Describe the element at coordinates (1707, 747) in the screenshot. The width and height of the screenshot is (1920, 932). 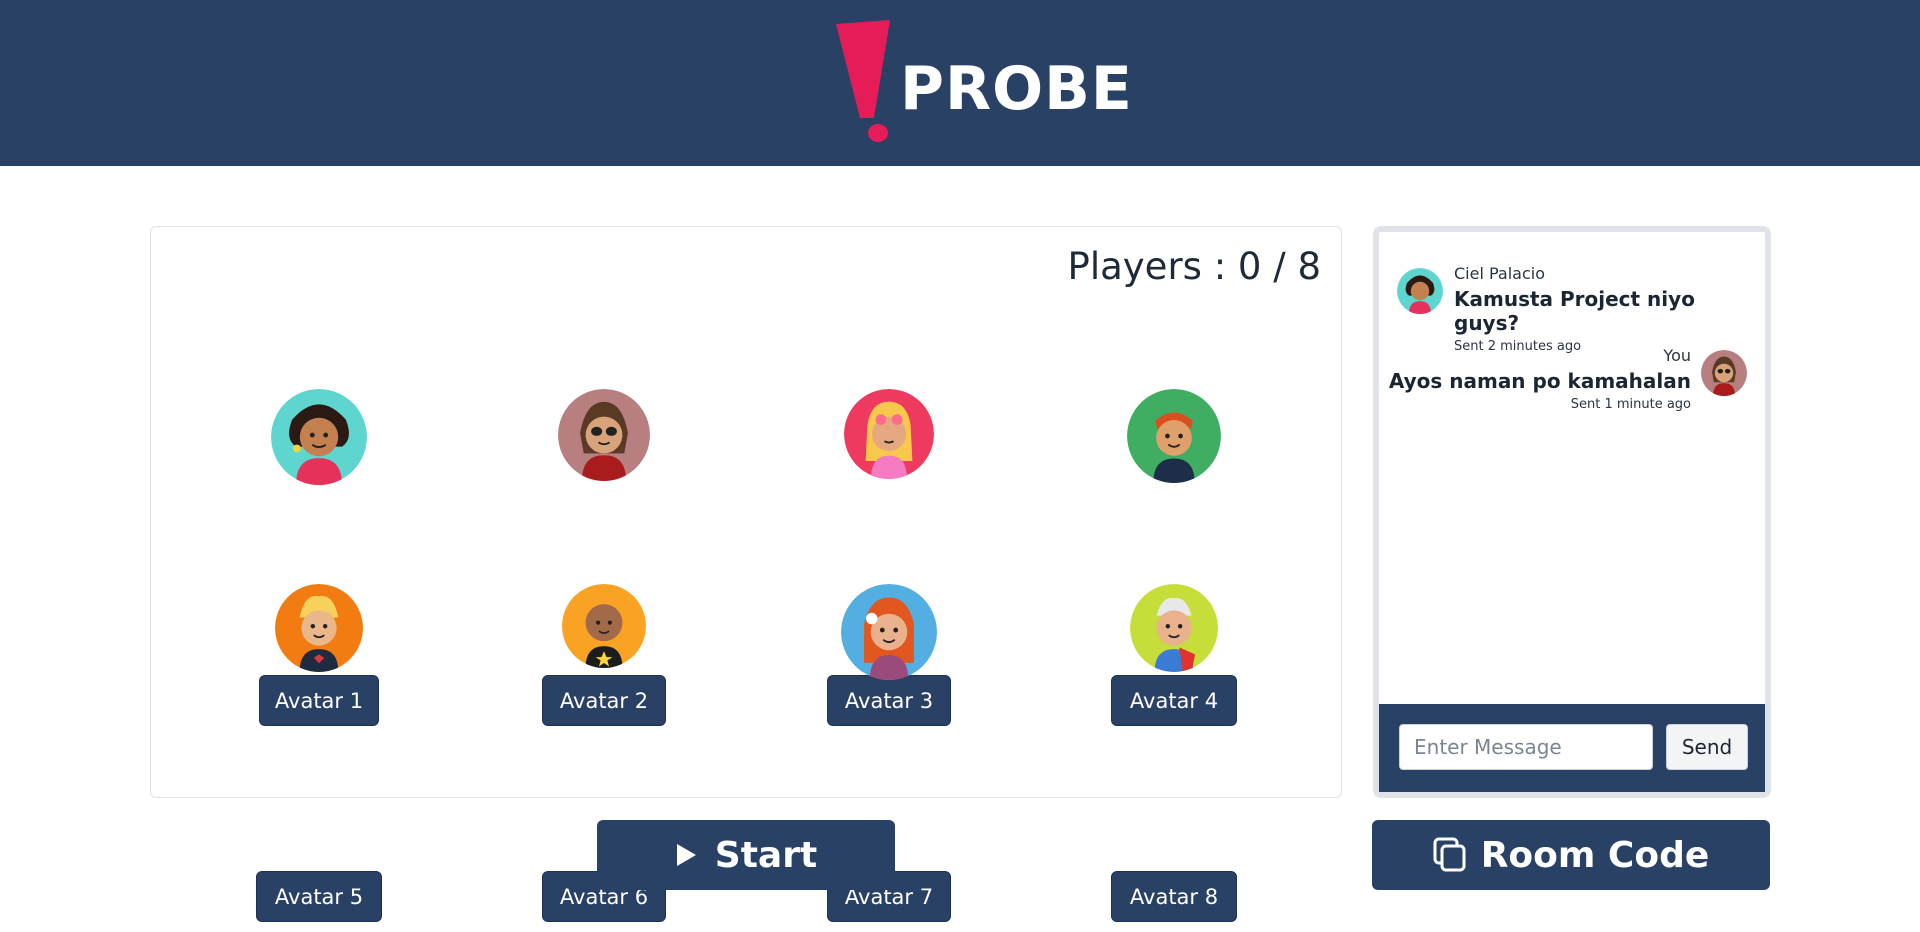
I see `send-button: Send` at that location.